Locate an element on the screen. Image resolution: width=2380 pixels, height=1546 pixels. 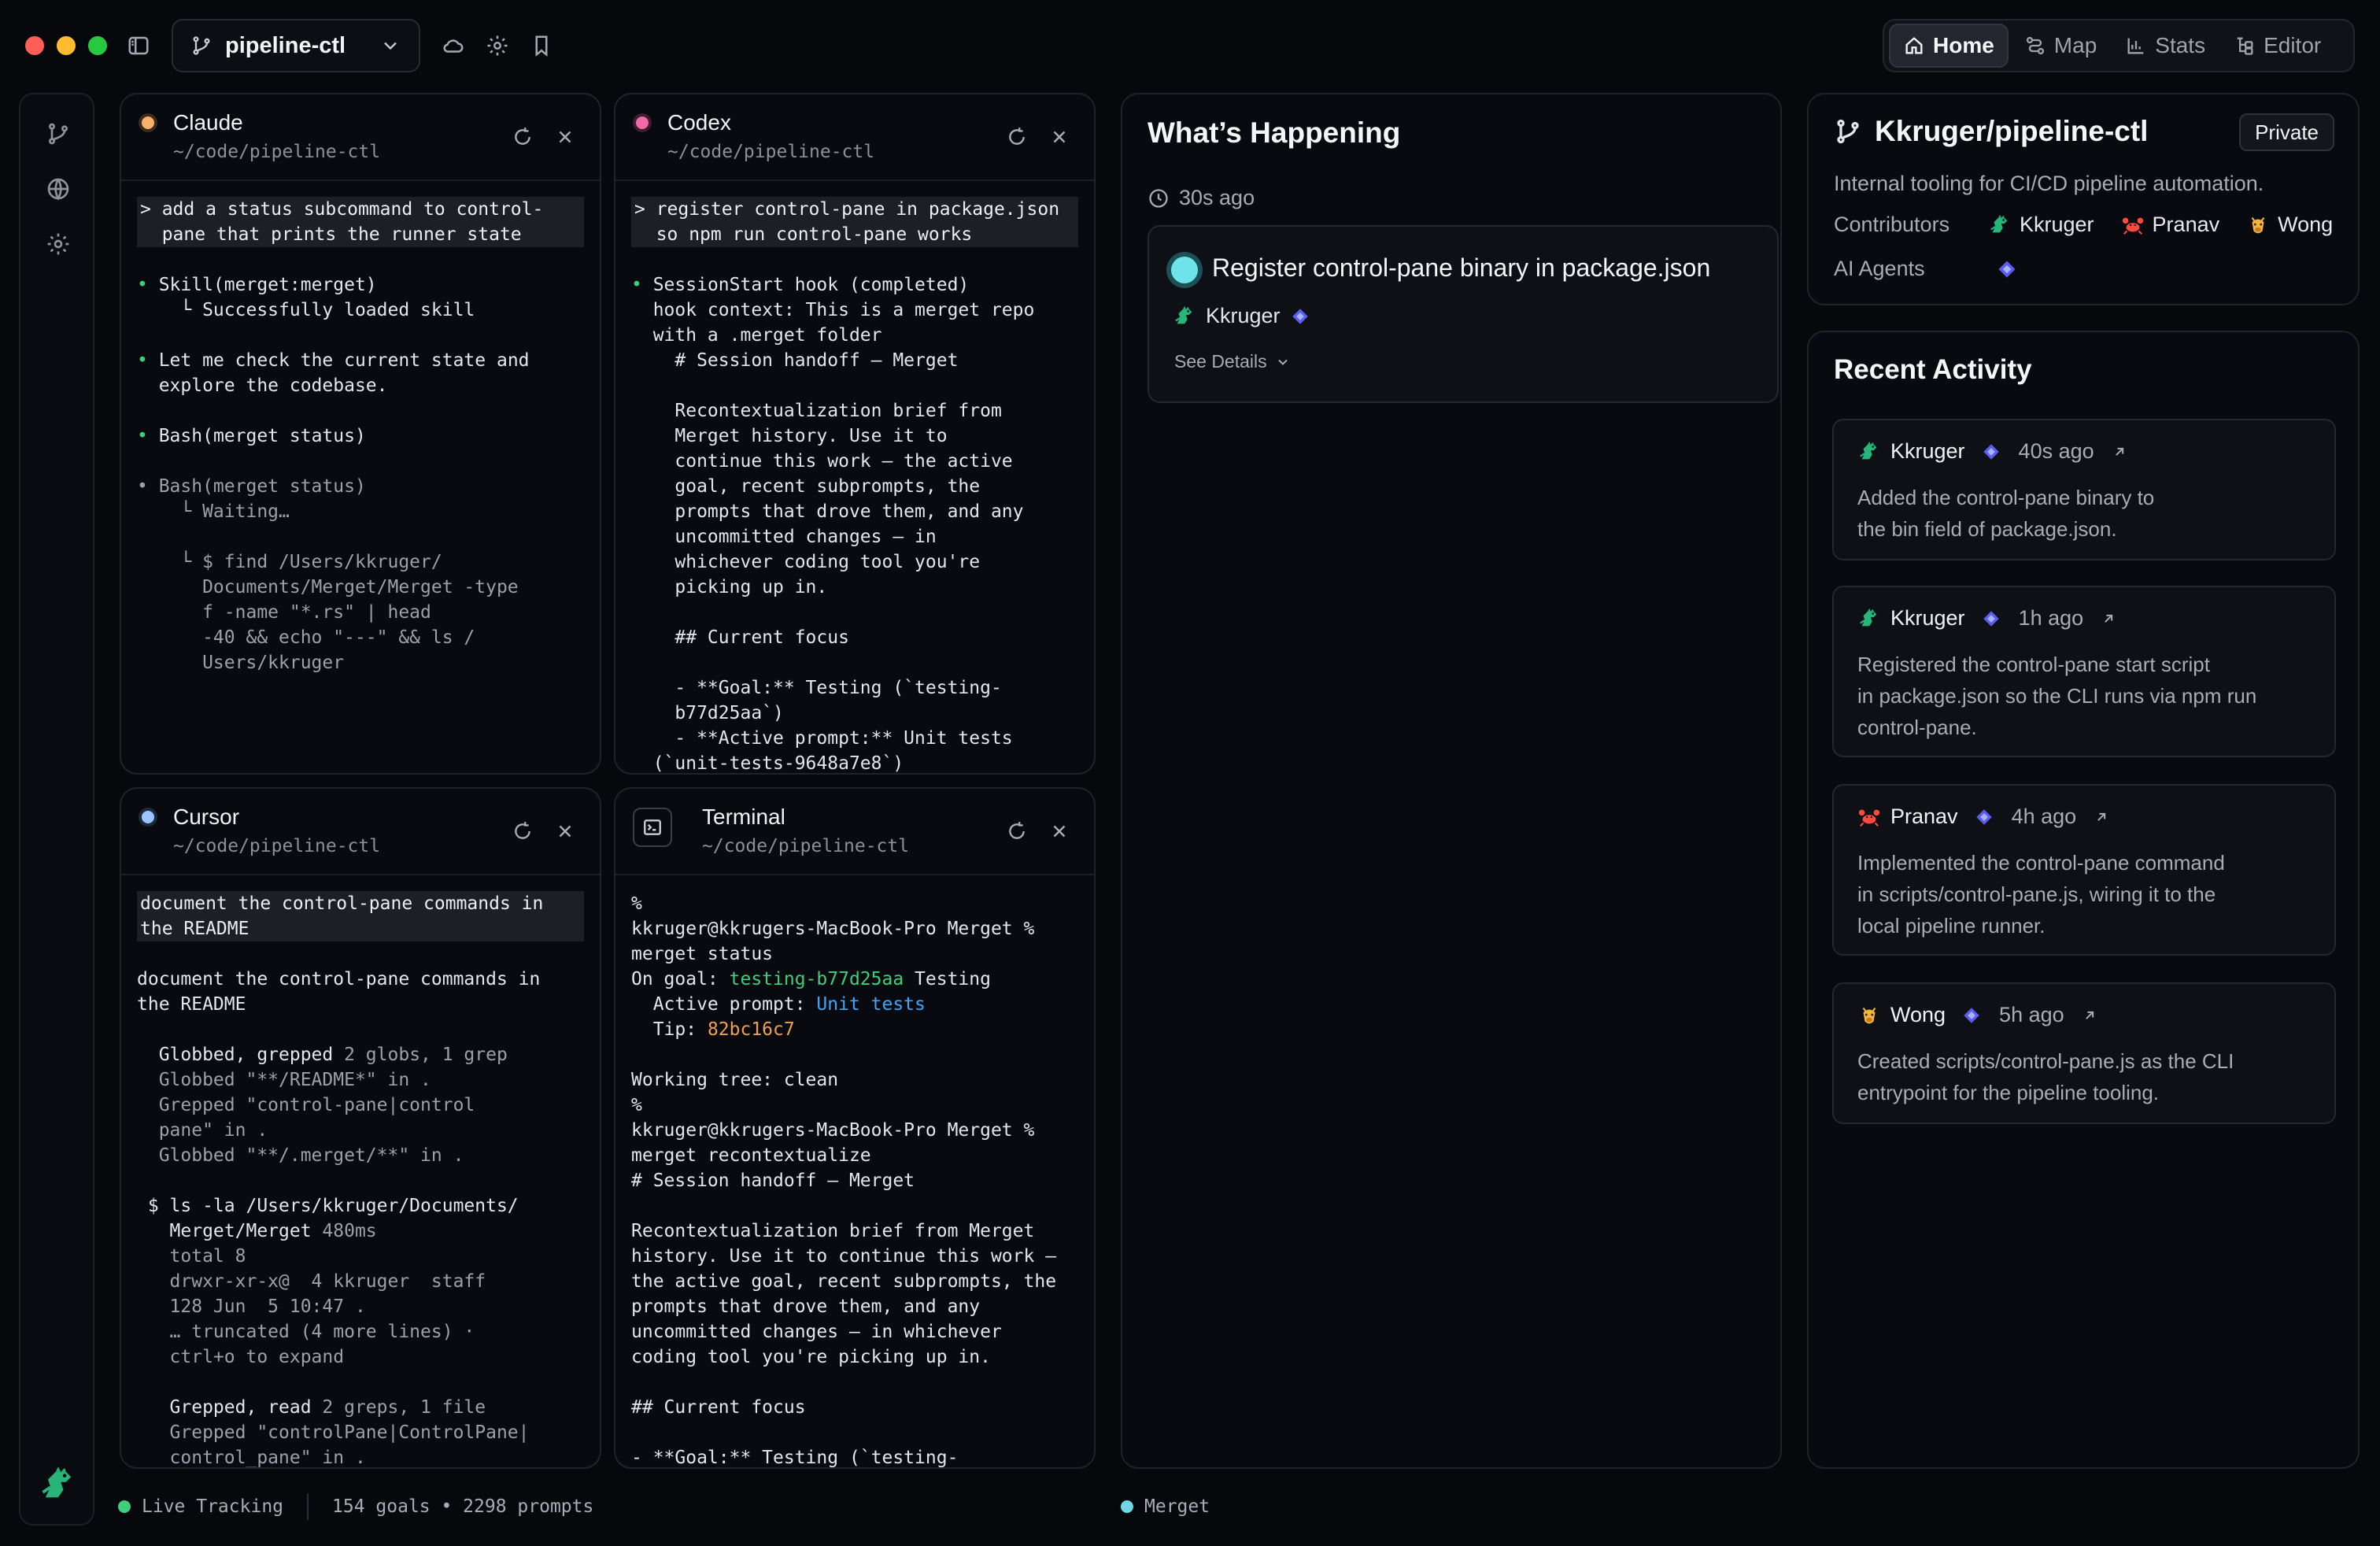
transcript-line: ## Current focus is located at coordinates (740, 637).